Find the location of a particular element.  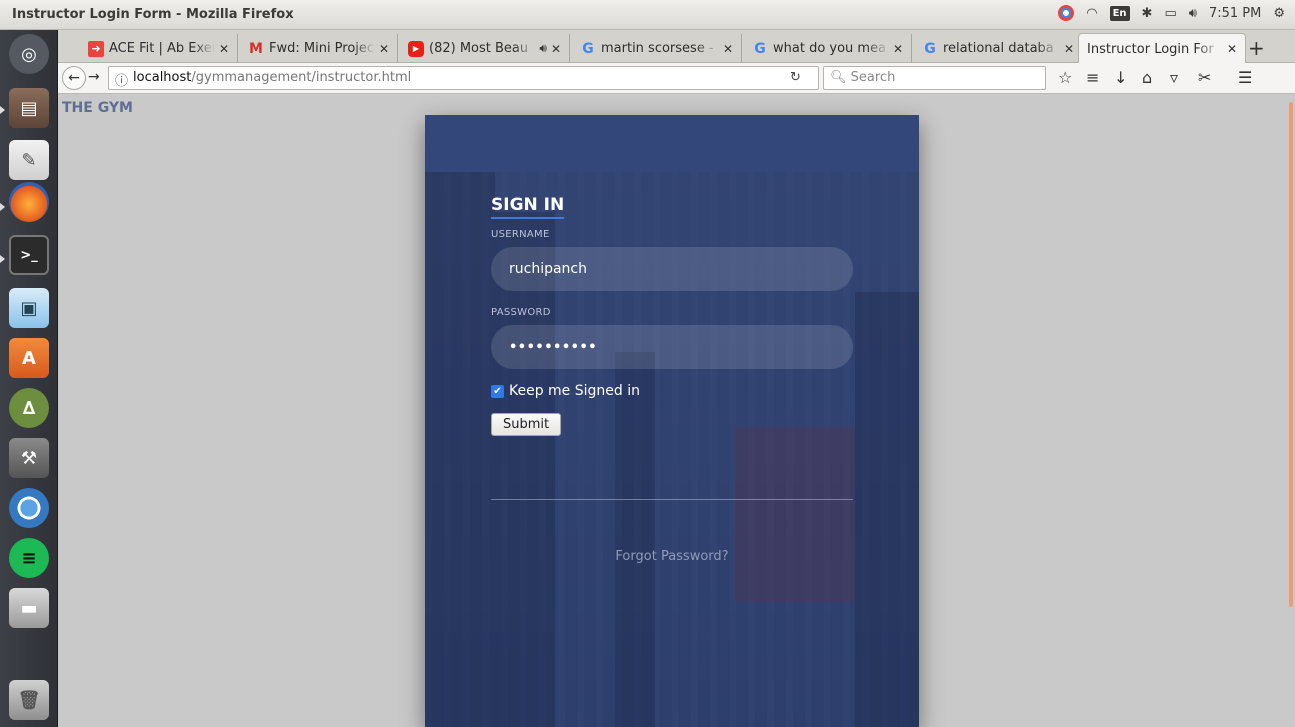

software-center-icon: A is located at coordinates (29, 358).